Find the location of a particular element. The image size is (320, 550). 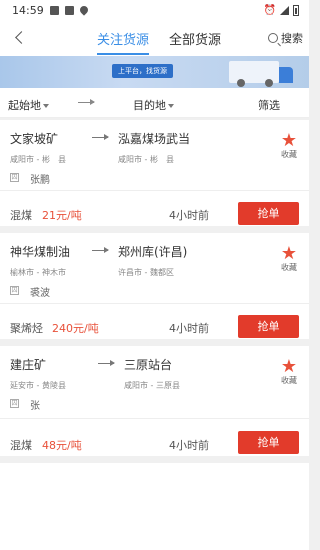

listing-price: 21元/吨 is located at coordinates (62, 215).